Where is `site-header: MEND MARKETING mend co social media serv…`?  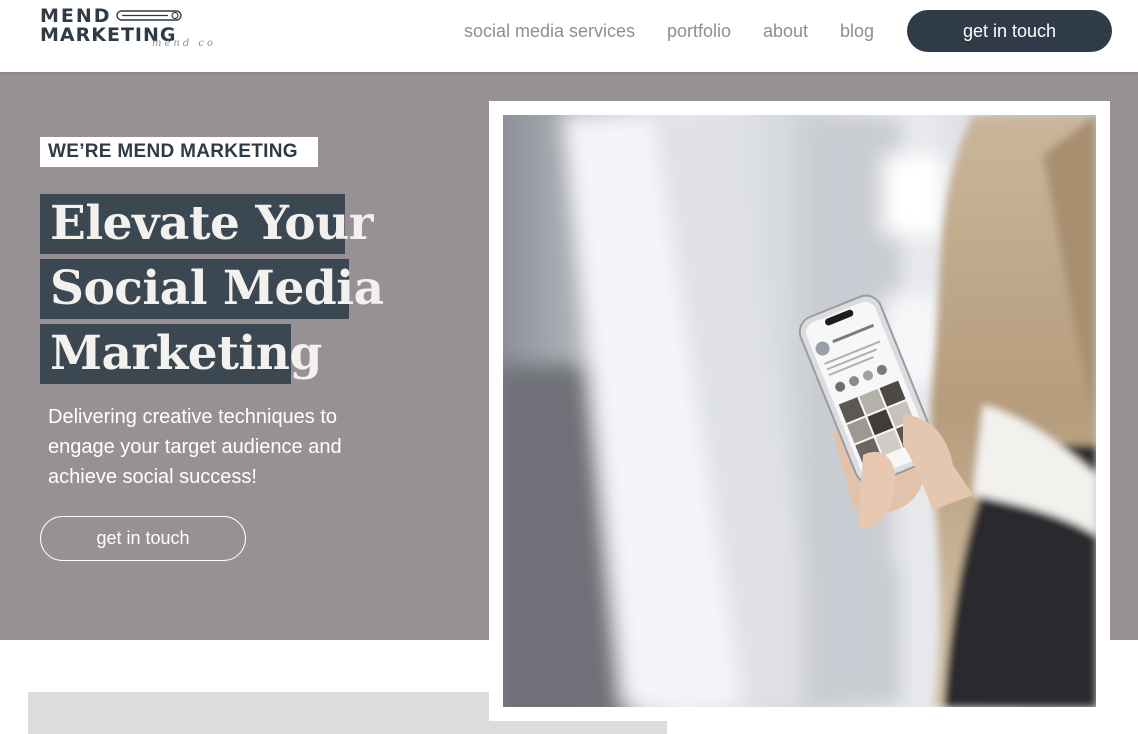
site-header: MEND MARKETING mend co social media serv… is located at coordinates (569, 36).